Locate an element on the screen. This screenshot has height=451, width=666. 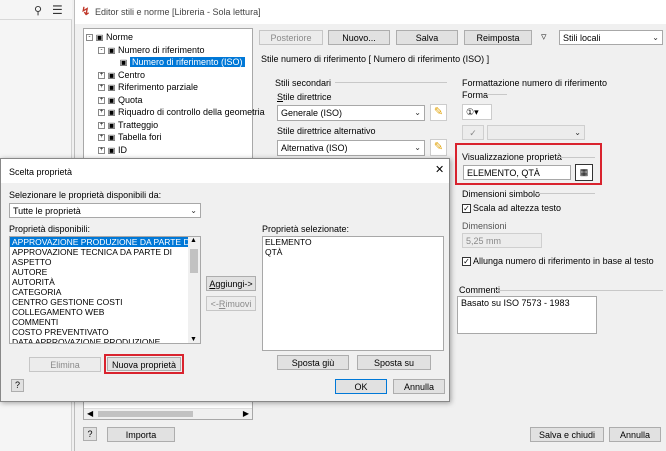
dialog-title-bar: Scelta proprietà ✕ is located at coordinates (225, 171).